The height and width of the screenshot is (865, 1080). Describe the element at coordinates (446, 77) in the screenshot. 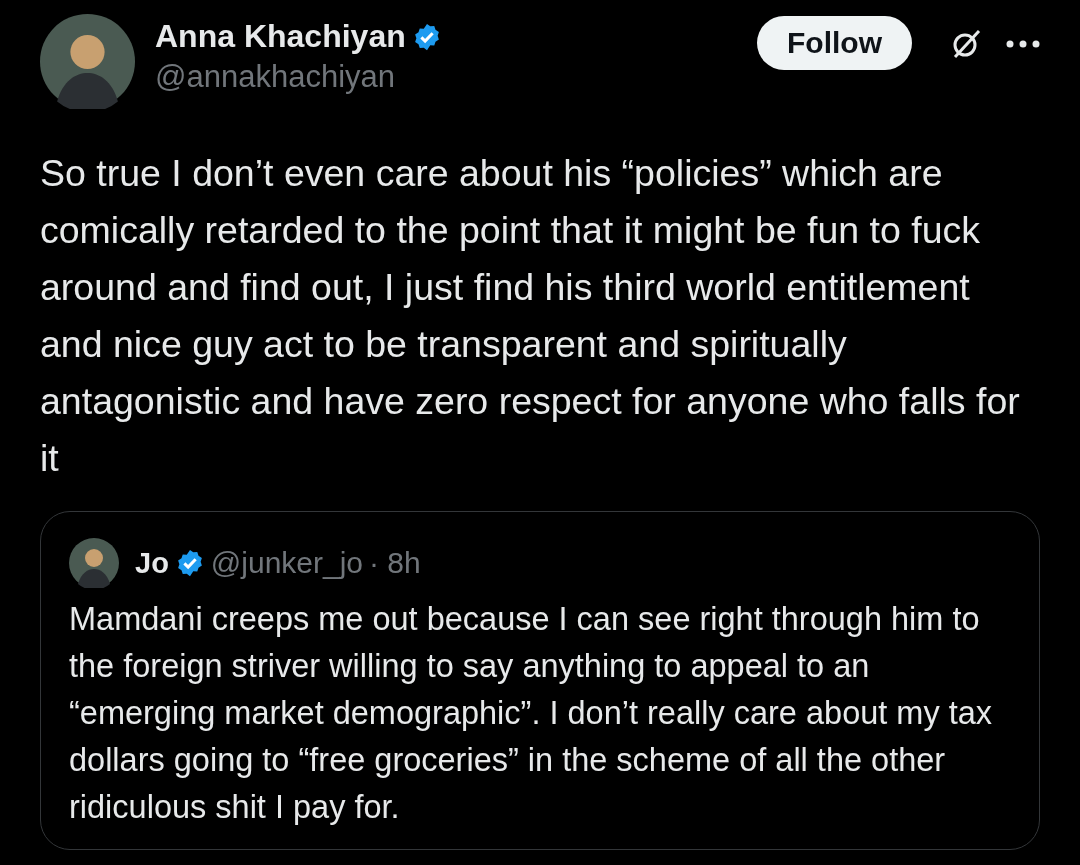

I see `author-handle: @annakhachiyan` at that location.